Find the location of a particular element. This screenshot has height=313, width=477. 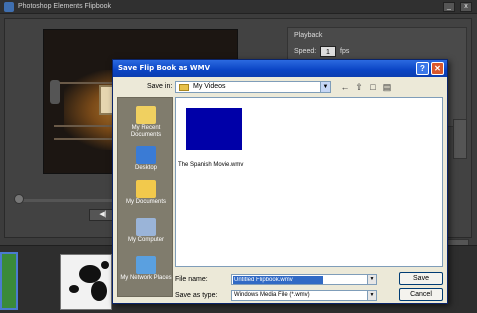

up-folder-icon: ⇧ is located at coordinates (359, 87).